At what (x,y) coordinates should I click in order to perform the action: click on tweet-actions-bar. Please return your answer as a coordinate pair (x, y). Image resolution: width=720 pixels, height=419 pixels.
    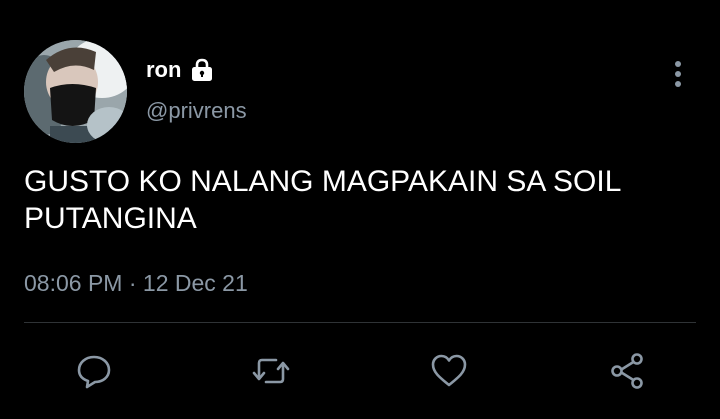
    Looking at the image, I should click on (360, 371).